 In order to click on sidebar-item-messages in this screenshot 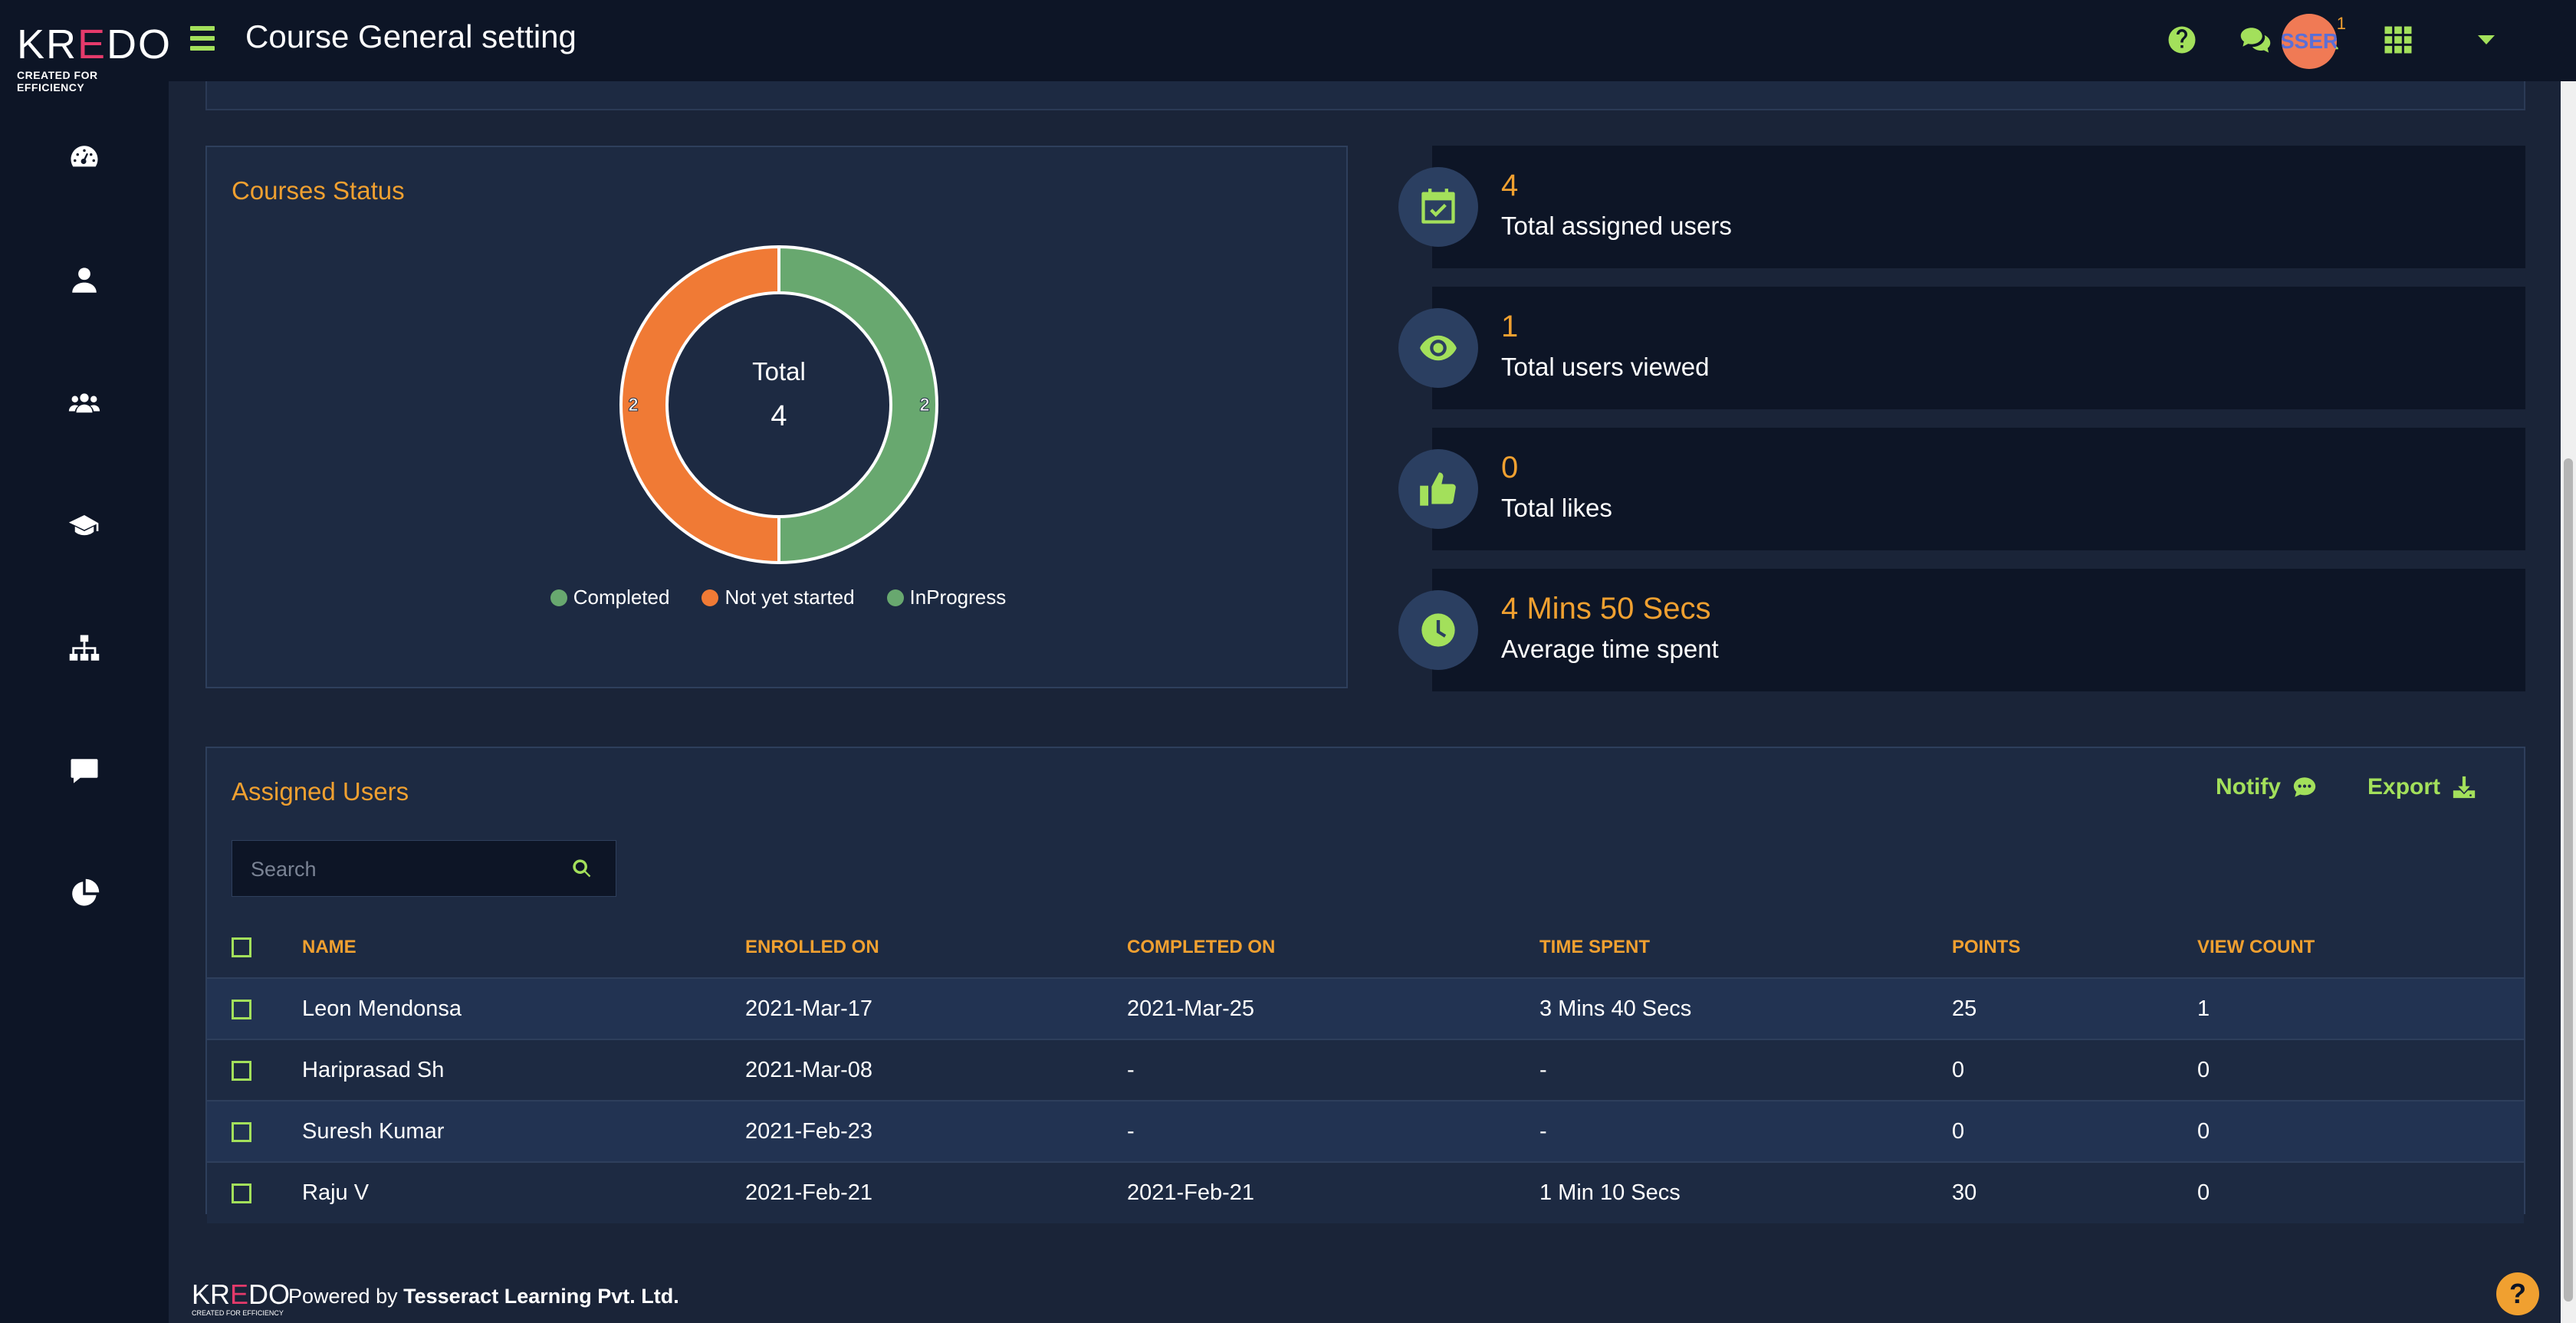, I will do `click(84, 771)`.